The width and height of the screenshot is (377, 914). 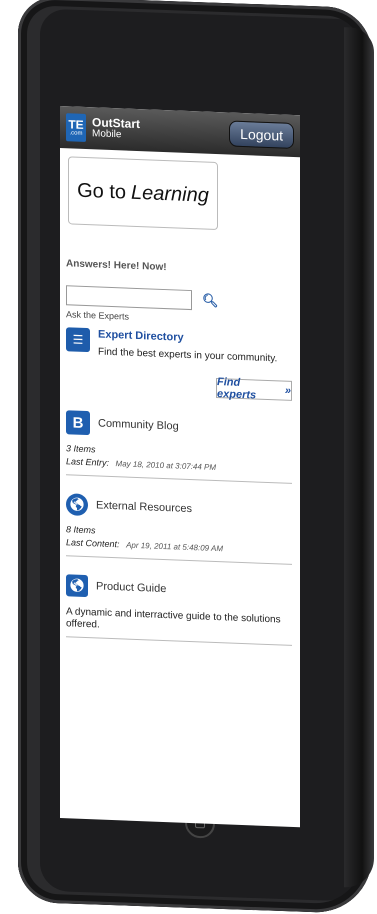 I want to click on external-resources-title: External Resources, so click(x=144, y=507).